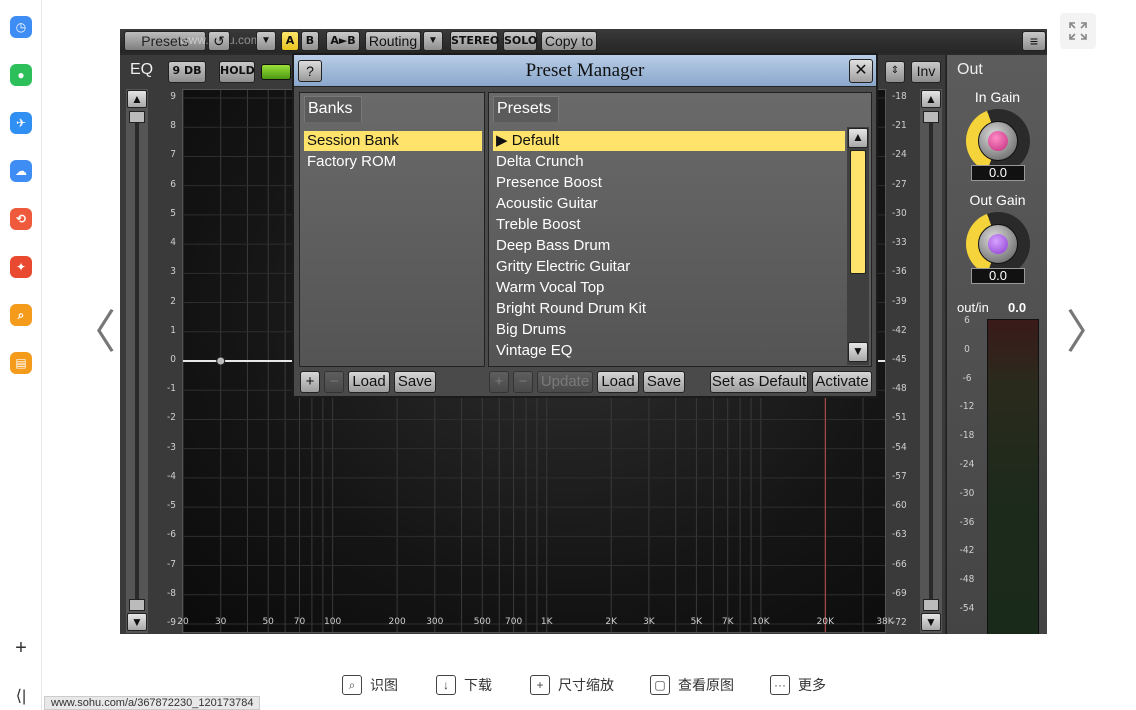 The height and width of the screenshot is (710, 1136). Describe the element at coordinates (21, 219) in the screenshot. I see `pdf-convert-app-icon: ⟲` at that location.